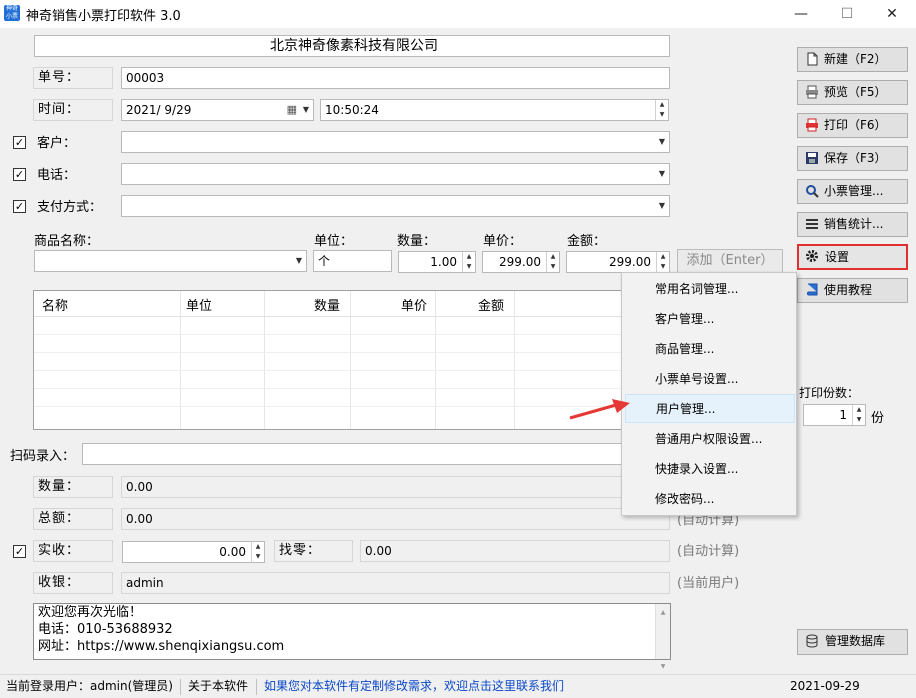 The width and height of the screenshot is (916, 698). What do you see at coordinates (19, 174) in the screenshot?
I see `phone-checkbox: ✓` at bounding box center [19, 174].